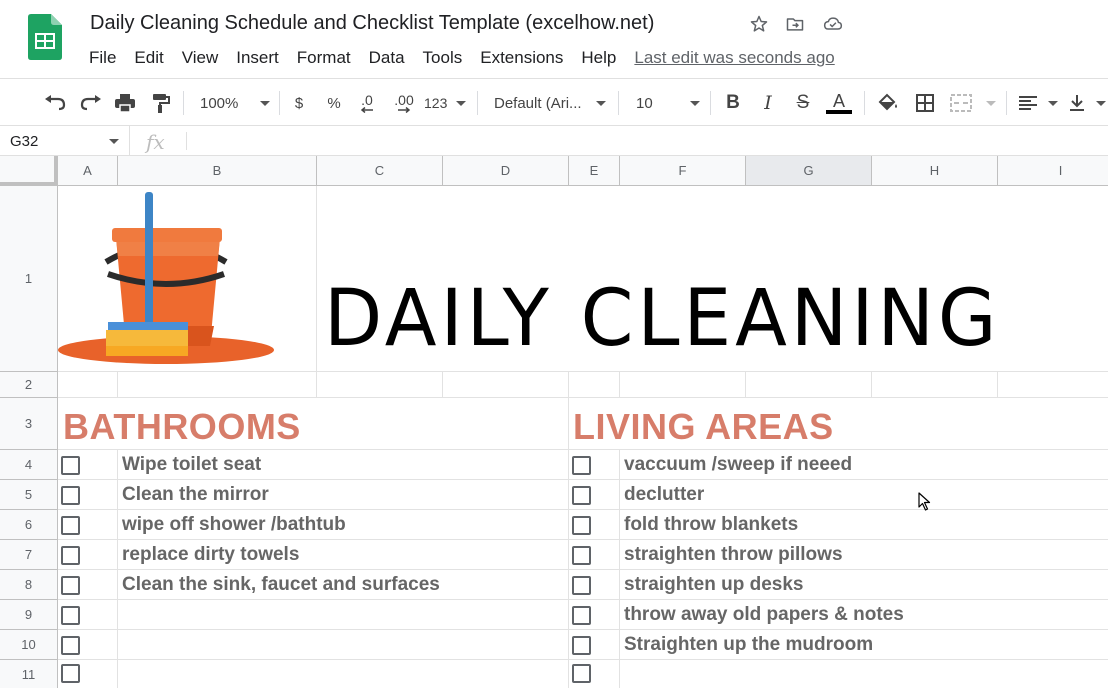  Describe the element at coordinates (839, 103) in the screenshot. I see `text-color-button: A` at that location.